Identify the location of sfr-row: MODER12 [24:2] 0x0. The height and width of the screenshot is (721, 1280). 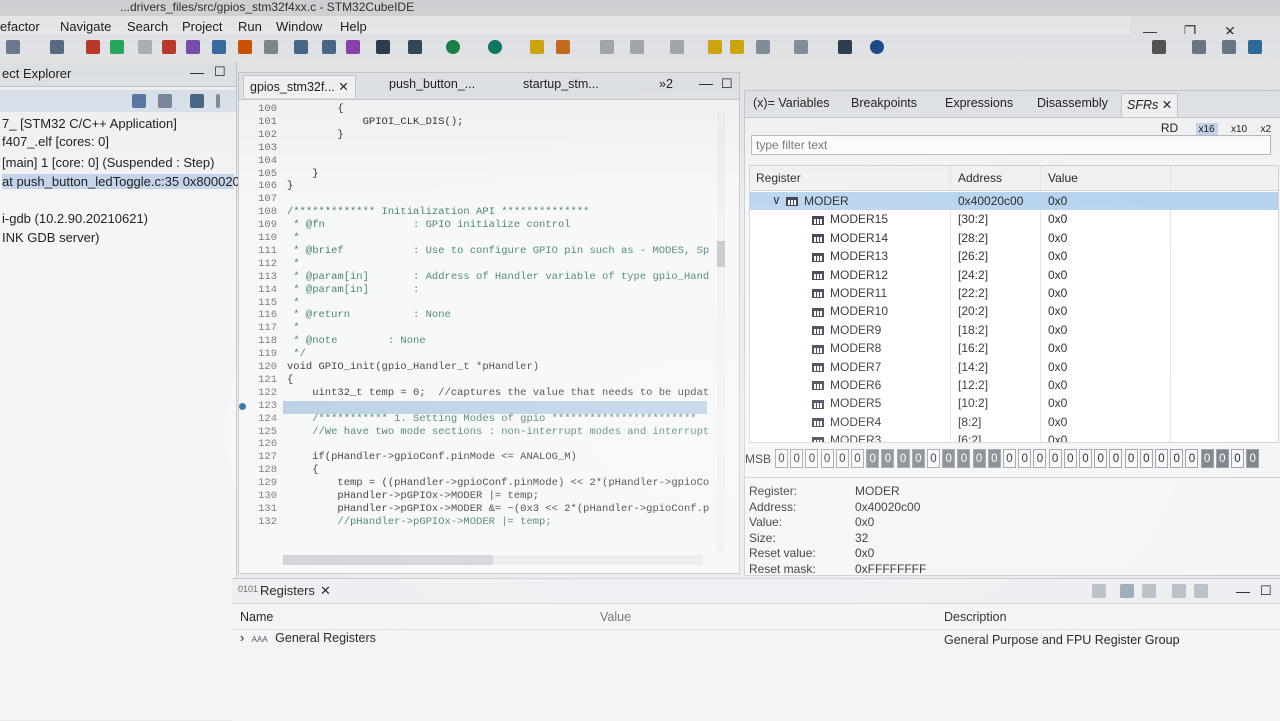
(1014, 275).